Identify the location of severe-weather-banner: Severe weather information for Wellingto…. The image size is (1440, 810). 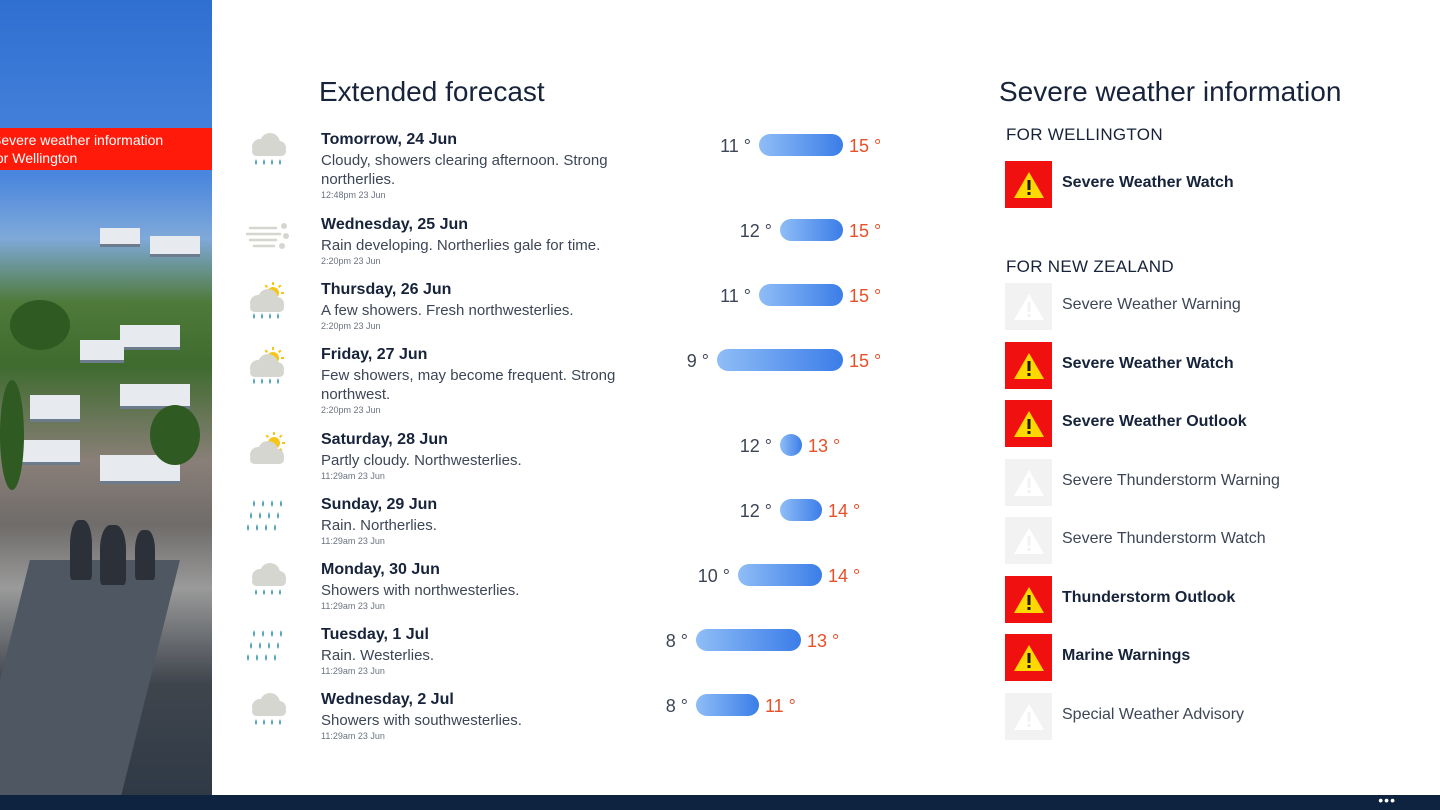
(106, 149).